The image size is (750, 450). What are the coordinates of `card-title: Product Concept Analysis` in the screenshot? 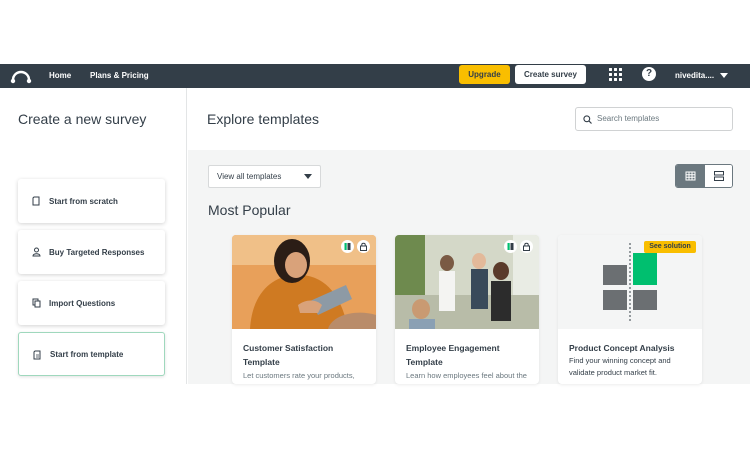 It's located at (622, 348).